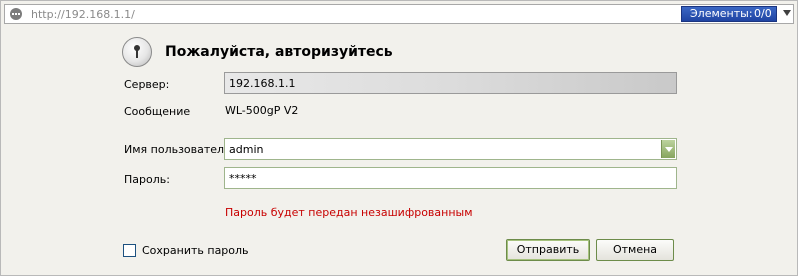 The image size is (798, 276). Describe the element at coordinates (83, 14) in the screenshot. I see `url-text: http://192.168.1.1/` at that location.